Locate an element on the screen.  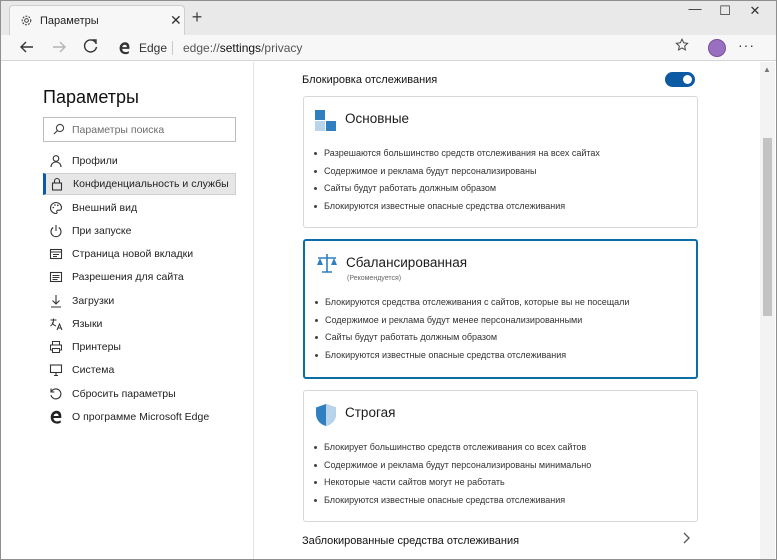
sidebar-item-label: Конфиденциальность и службы is located at coordinates (151, 184).